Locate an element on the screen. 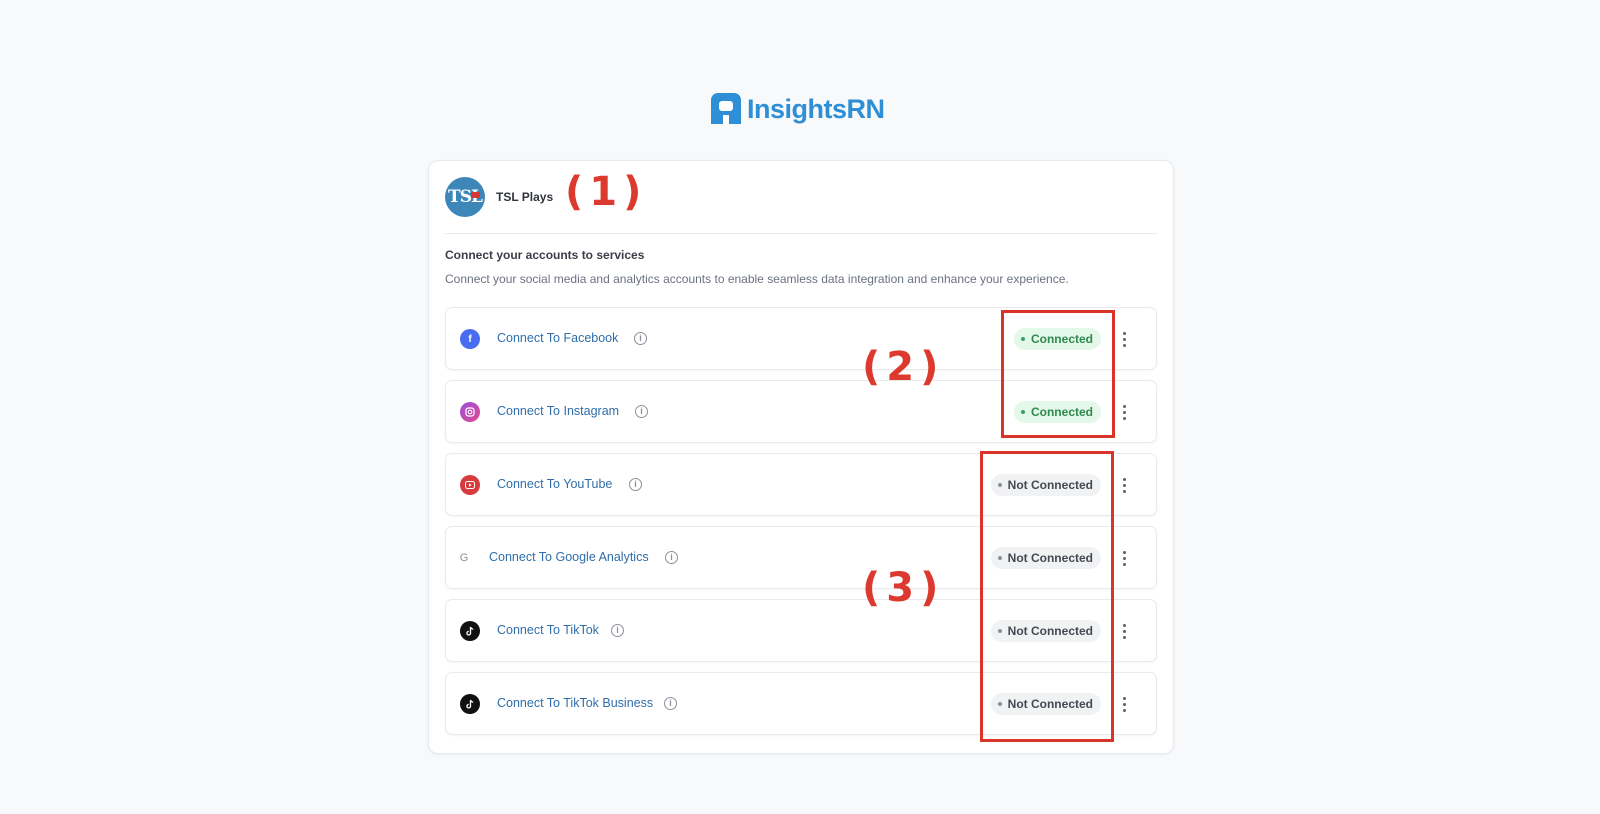  youtube-icon is located at coordinates (470, 485).